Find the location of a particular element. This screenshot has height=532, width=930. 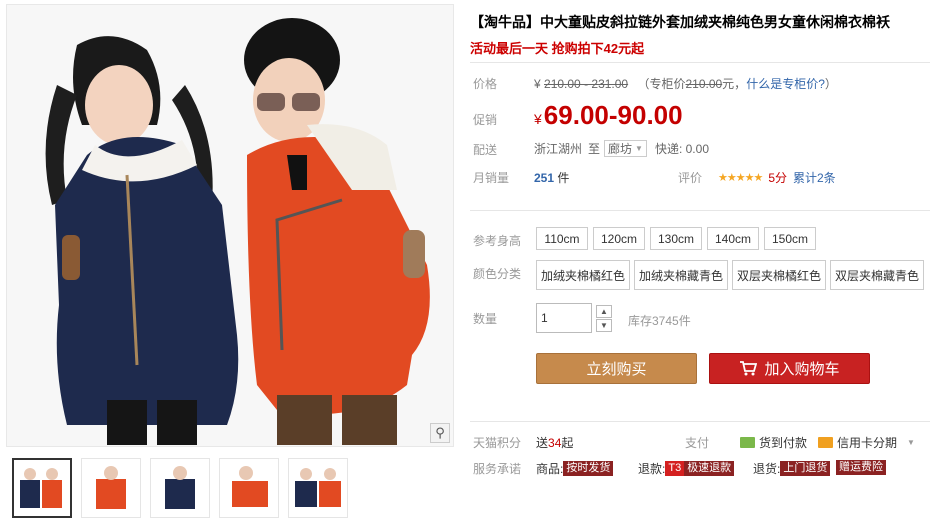

buy-now-button: 立刻购买 is located at coordinates (616, 368).